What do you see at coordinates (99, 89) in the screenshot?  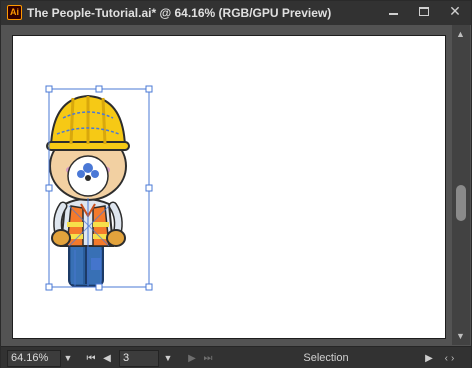 I see `bbox-handle-top` at bounding box center [99, 89].